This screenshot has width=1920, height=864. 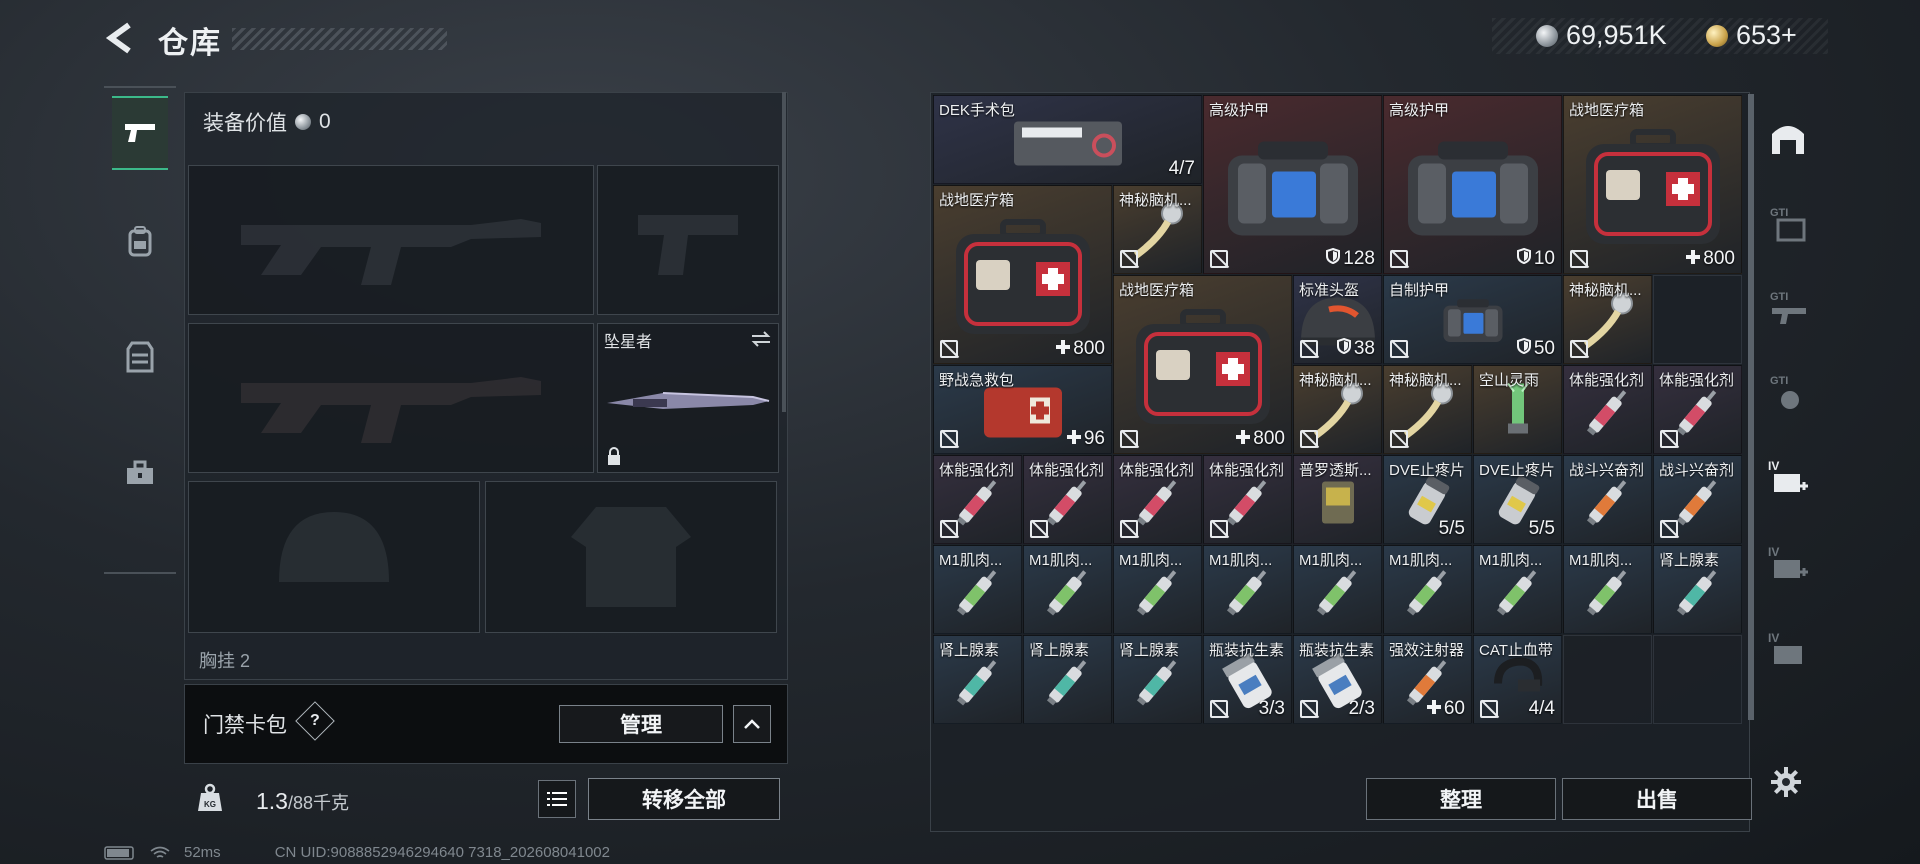 I want to click on tab-gti-1: GTI, so click(x=1788, y=224).